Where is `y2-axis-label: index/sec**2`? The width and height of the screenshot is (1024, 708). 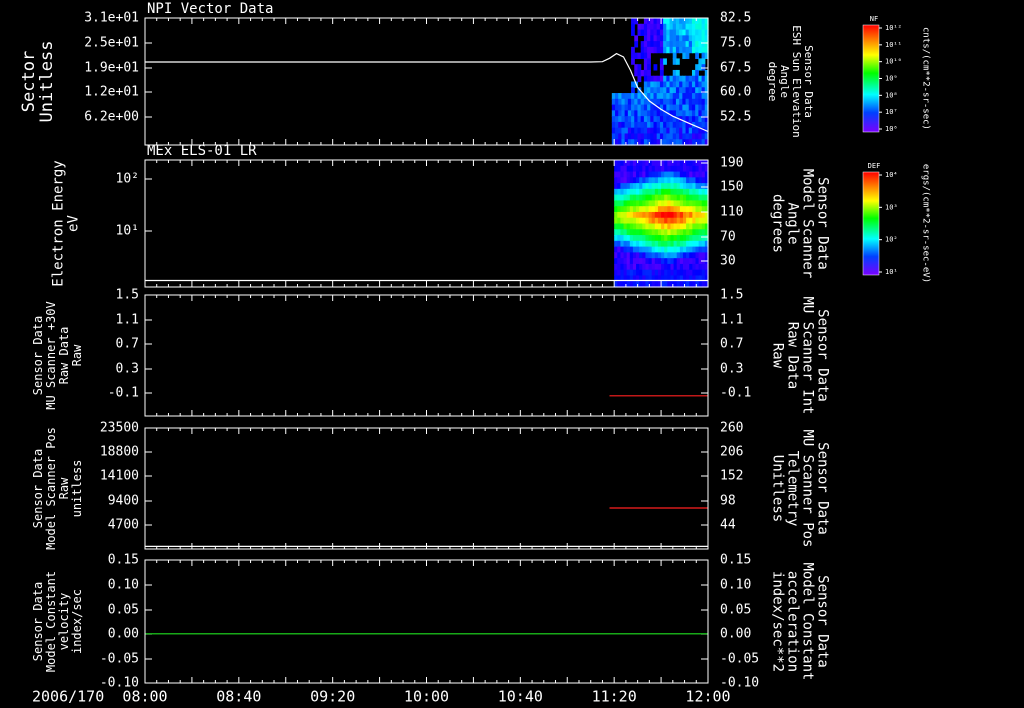
y2-axis-label: index/sec**2 is located at coordinates (778, 621).